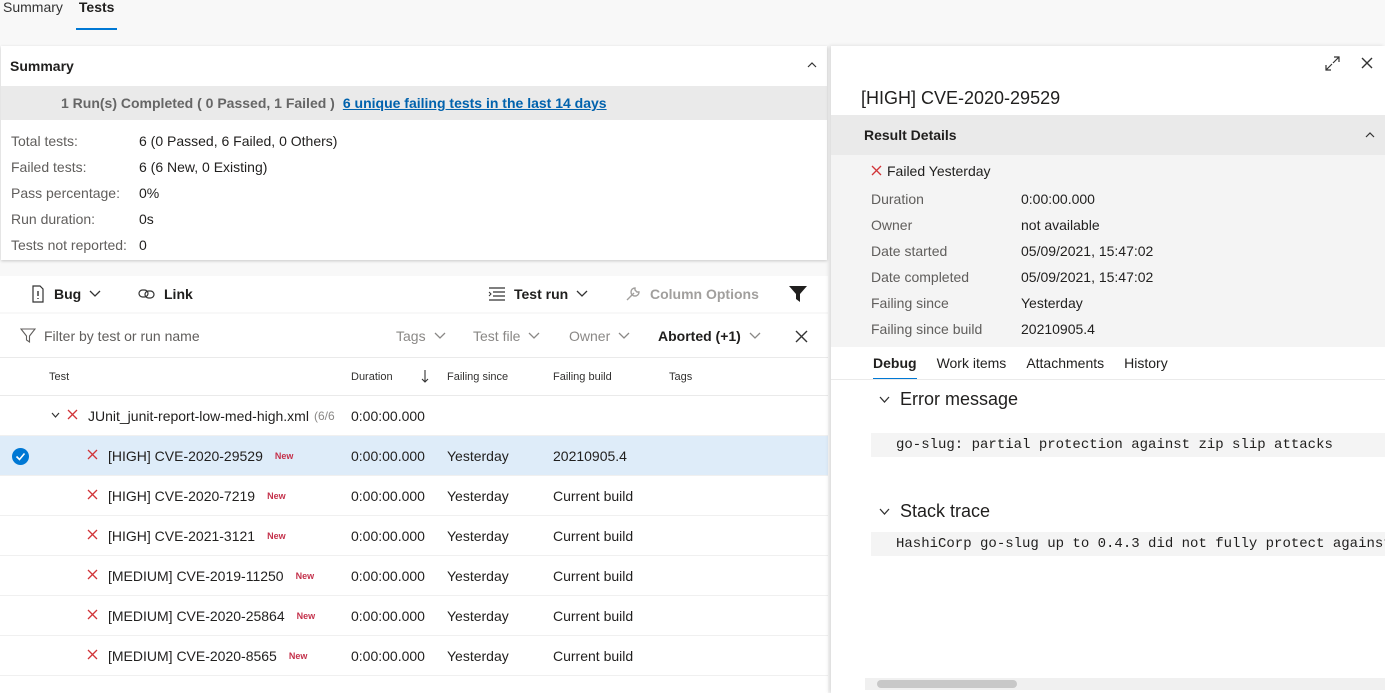 The height and width of the screenshot is (693, 1385). I want to click on stat-row: Tests not reported: 0, so click(414, 245).